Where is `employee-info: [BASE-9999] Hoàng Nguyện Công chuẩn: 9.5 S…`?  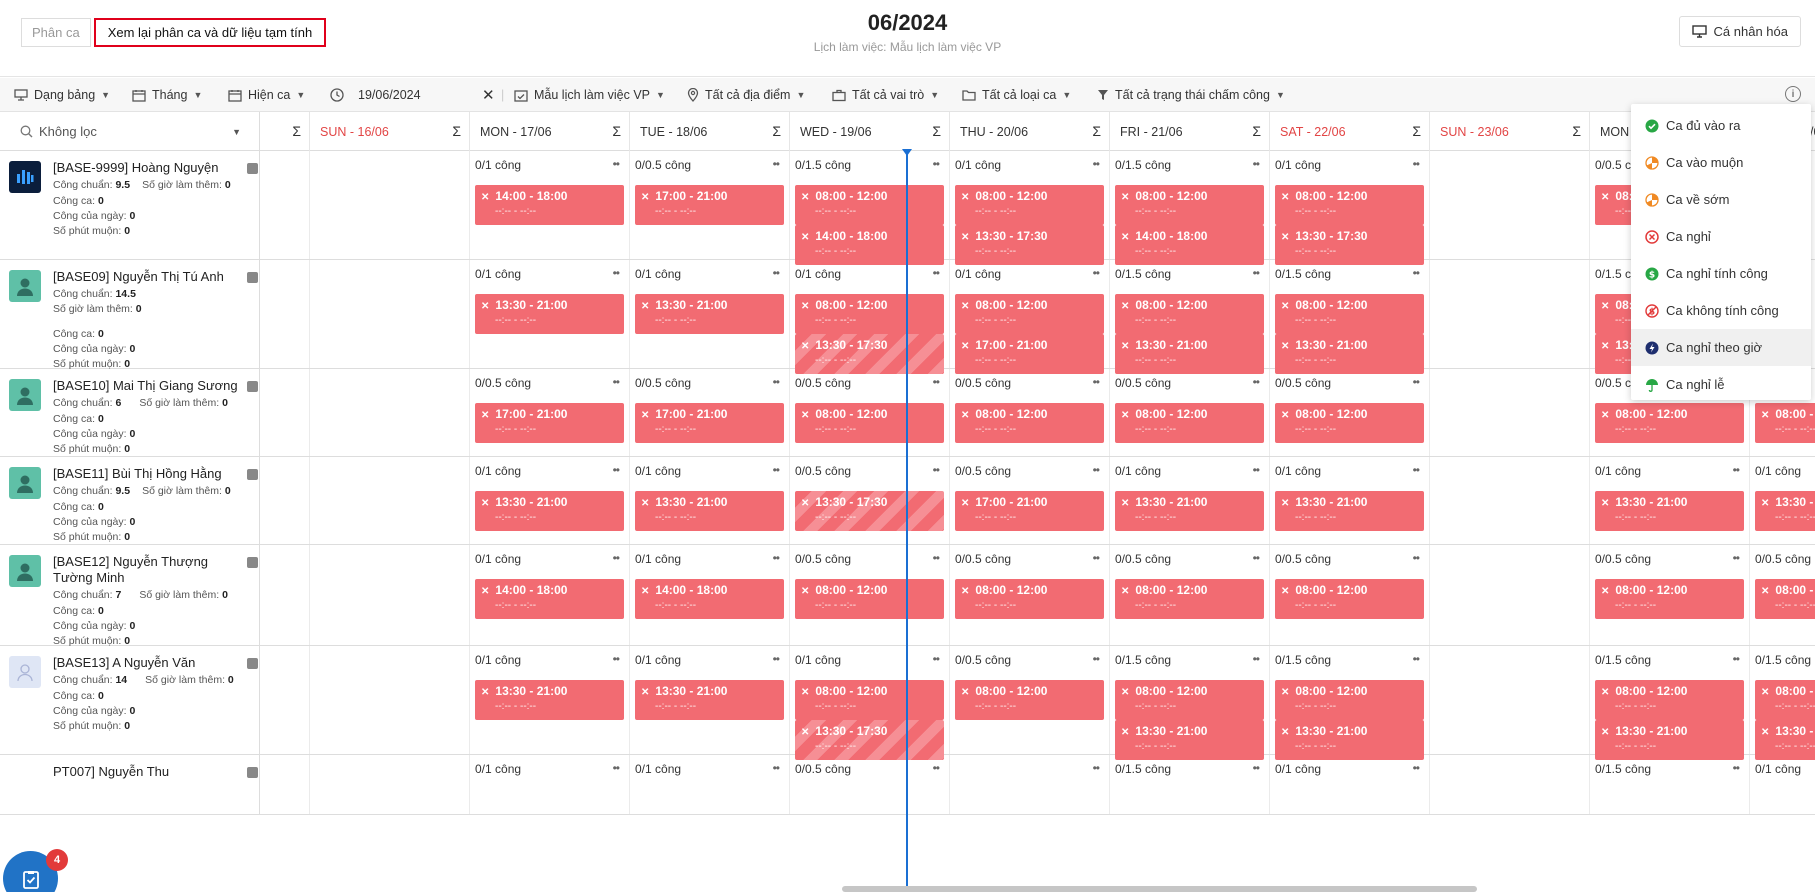
employee-info: [BASE-9999] Hoàng Nguyện Công chuẩn: 9.5 S… is located at coordinates (130, 205).